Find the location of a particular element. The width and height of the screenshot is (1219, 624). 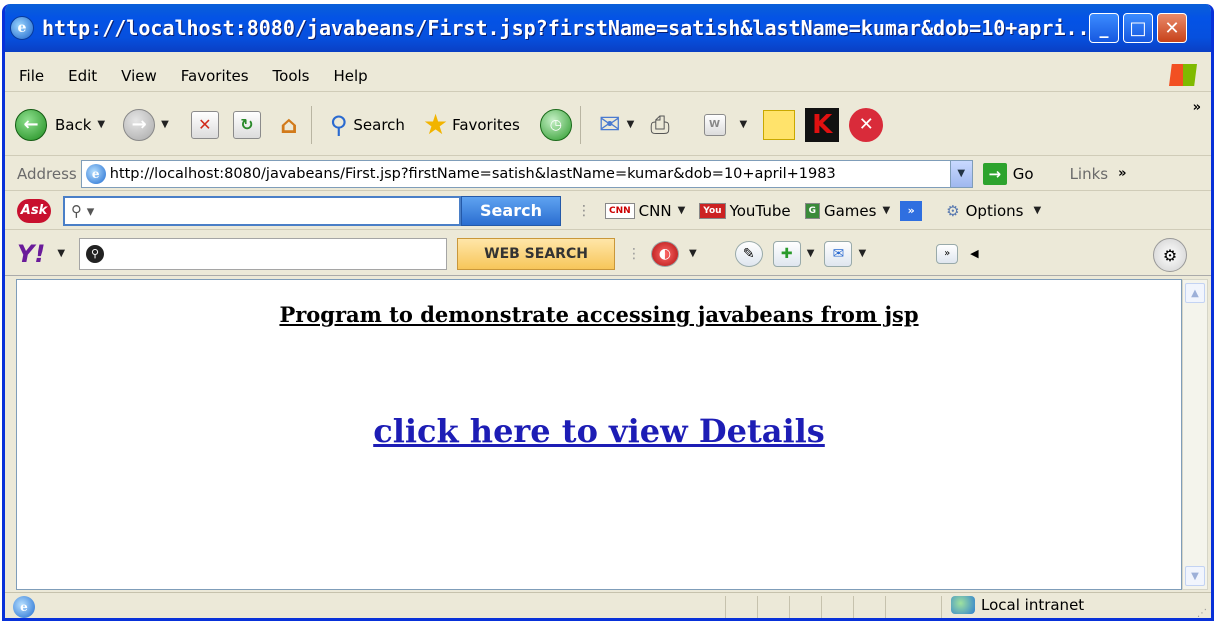

games-icon: G is located at coordinates (812, 210).